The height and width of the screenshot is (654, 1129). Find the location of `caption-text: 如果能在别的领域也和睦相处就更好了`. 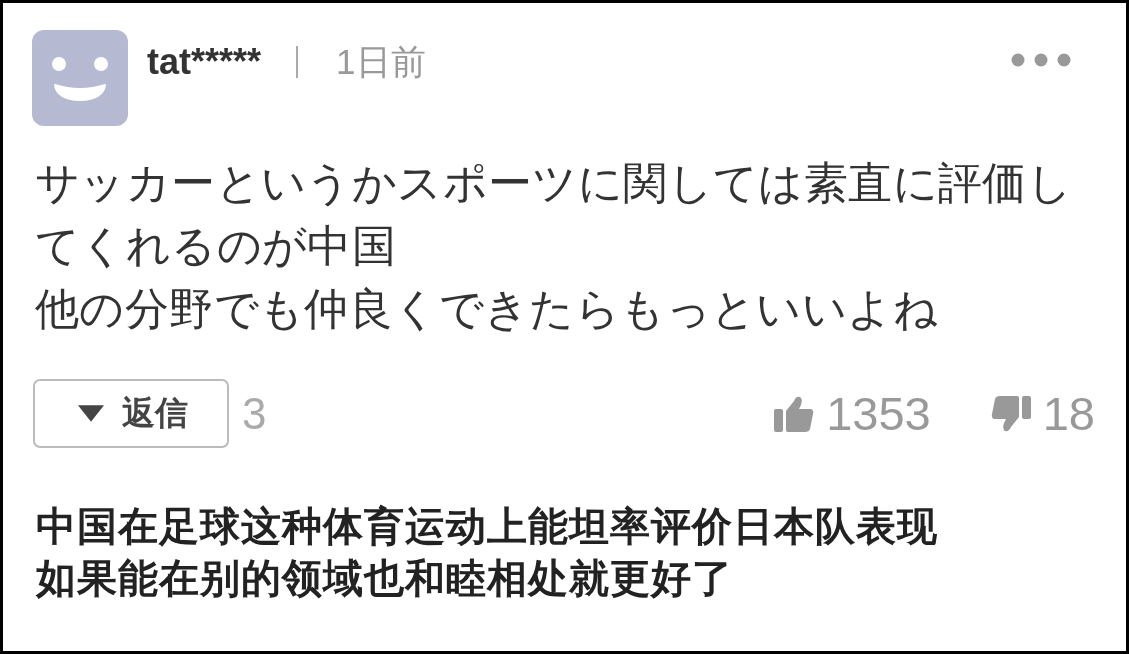

caption-text: 如果能在别的领域也和睦相处就更好了 is located at coordinates (385, 578).